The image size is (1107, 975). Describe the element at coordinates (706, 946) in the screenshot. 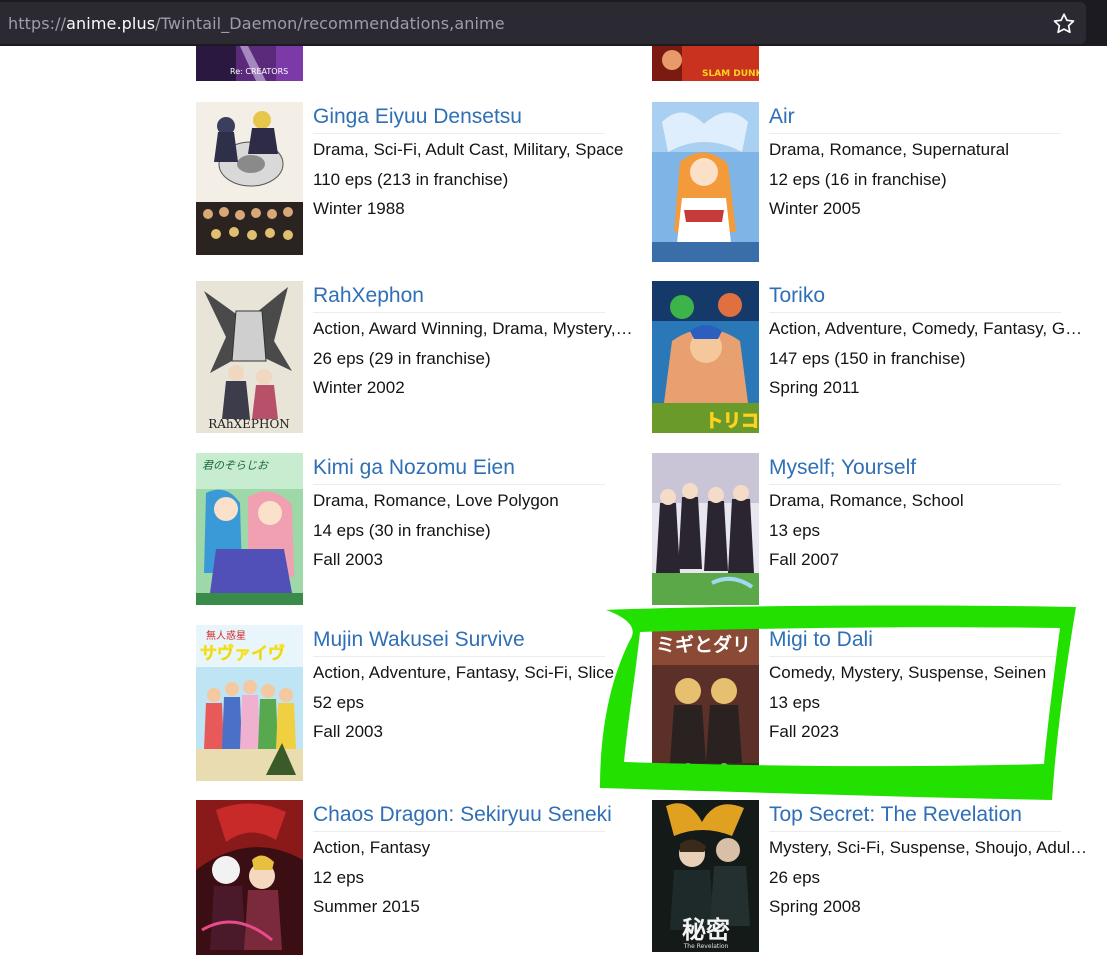

I see `poster-logo-sub: The Revelation` at that location.